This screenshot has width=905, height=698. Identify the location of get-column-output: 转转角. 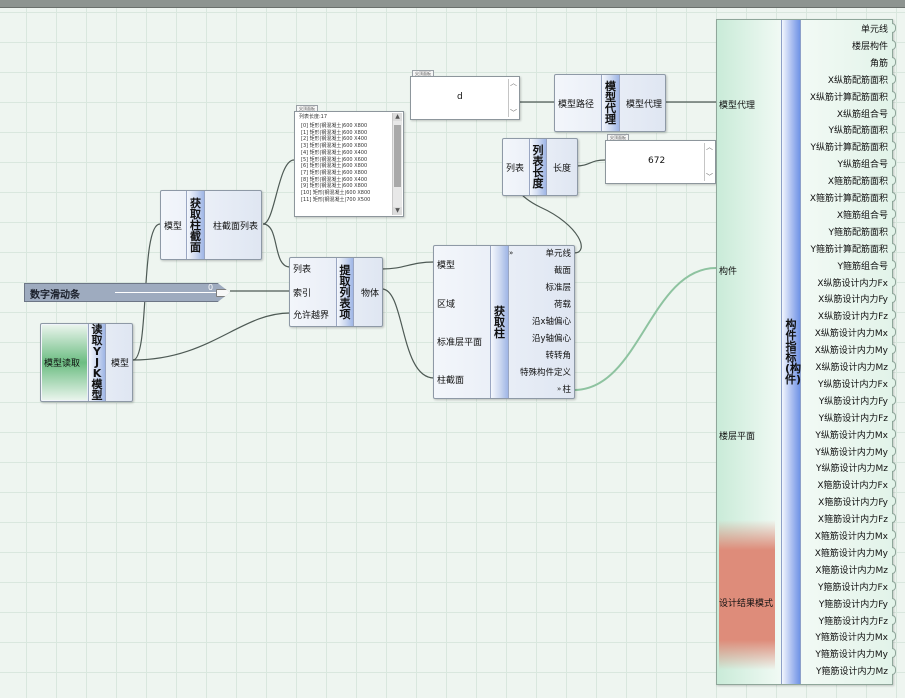
(539, 358).